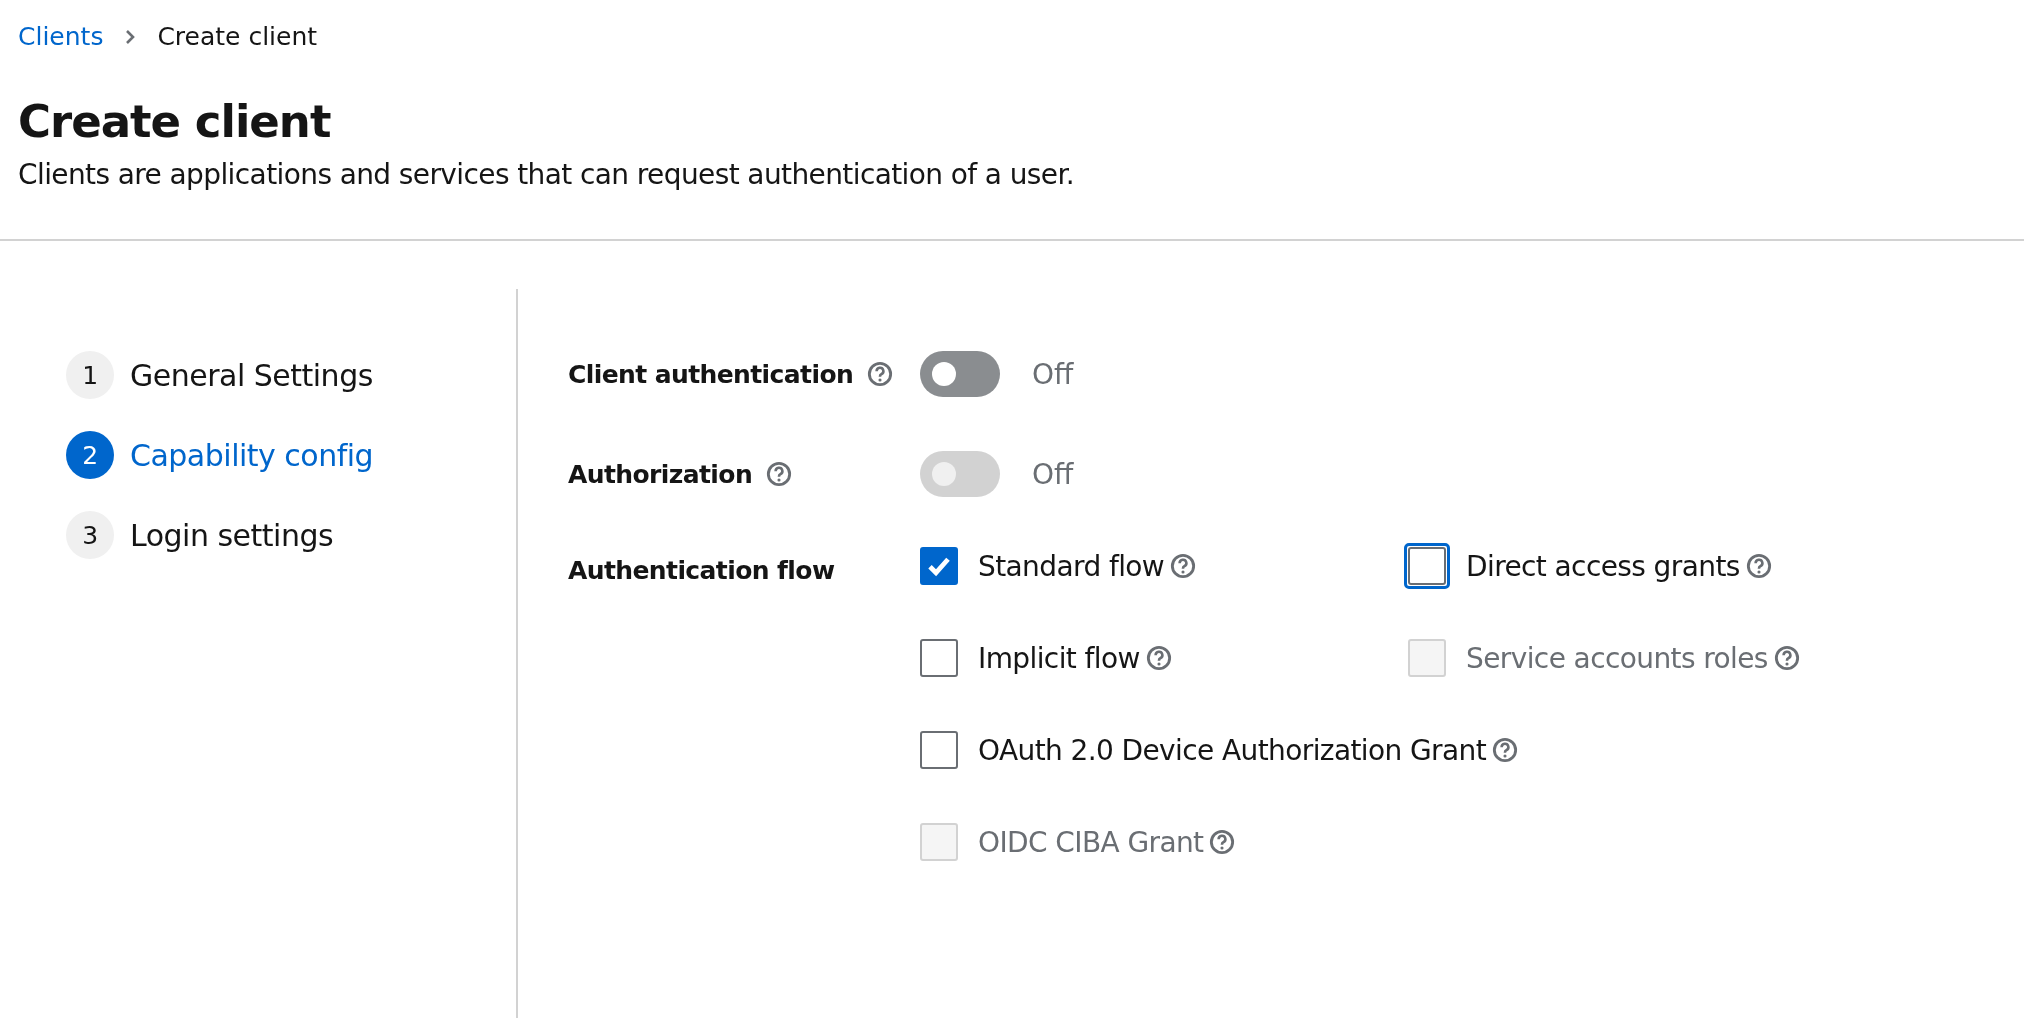 The width and height of the screenshot is (2024, 1018). I want to click on checkbox-label: OIDC CIBA Grant, so click(1091, 842).